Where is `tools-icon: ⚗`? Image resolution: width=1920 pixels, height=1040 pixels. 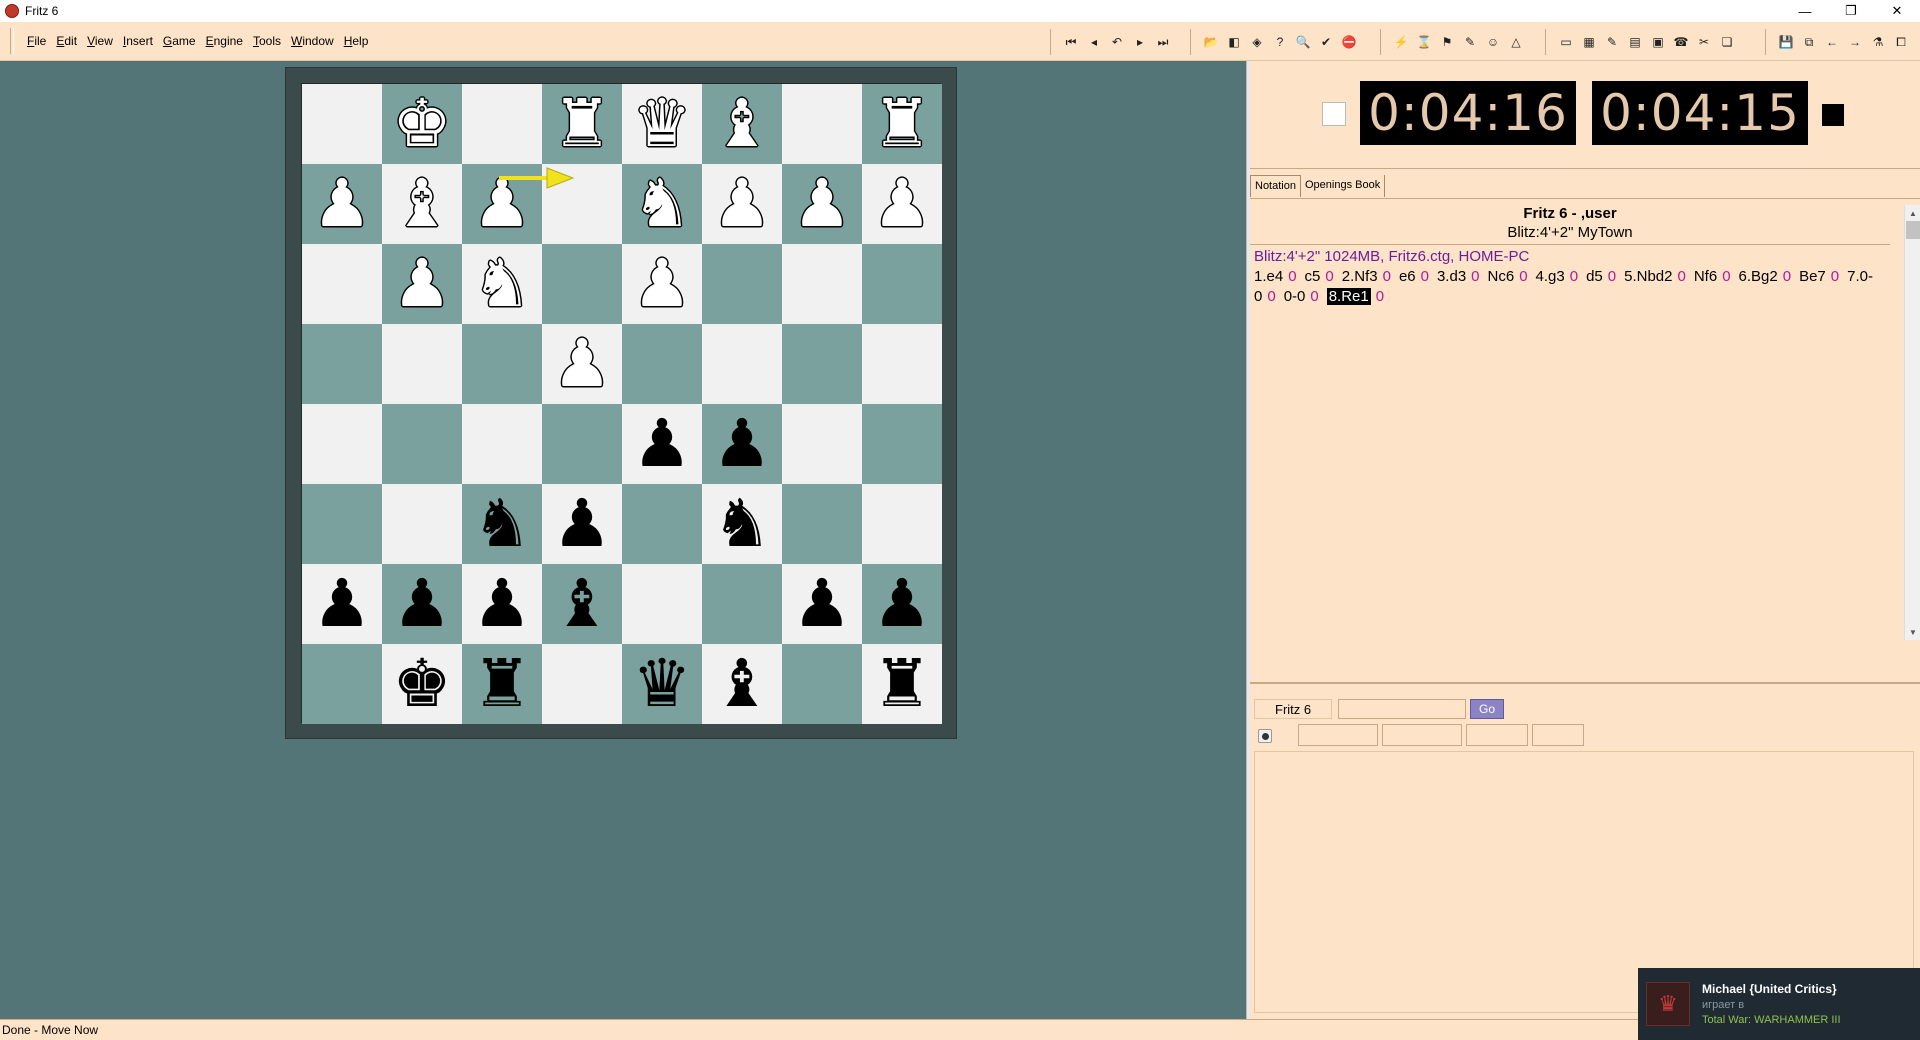
tools-icon: ⚗ is located at coordinates (1878, 42).